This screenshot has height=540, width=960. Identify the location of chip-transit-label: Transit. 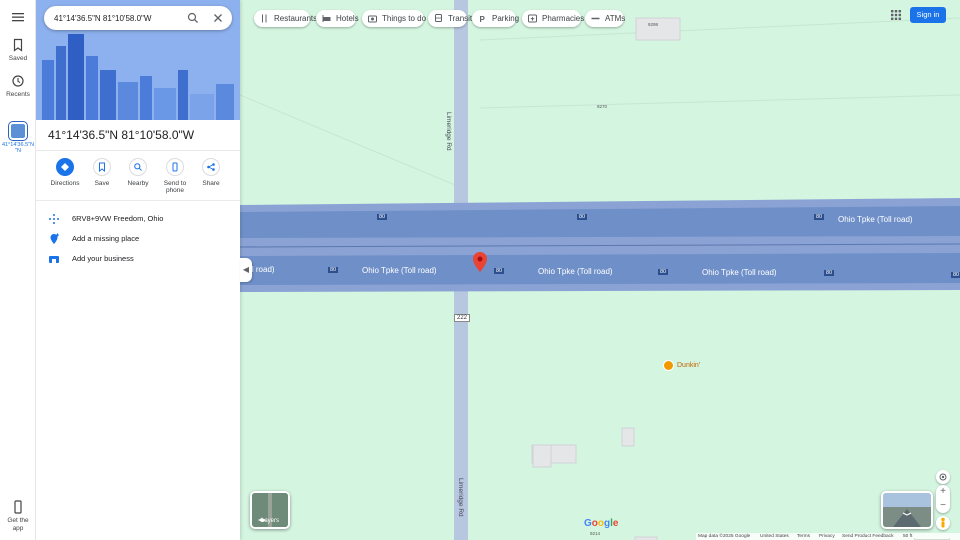
(460, 18).